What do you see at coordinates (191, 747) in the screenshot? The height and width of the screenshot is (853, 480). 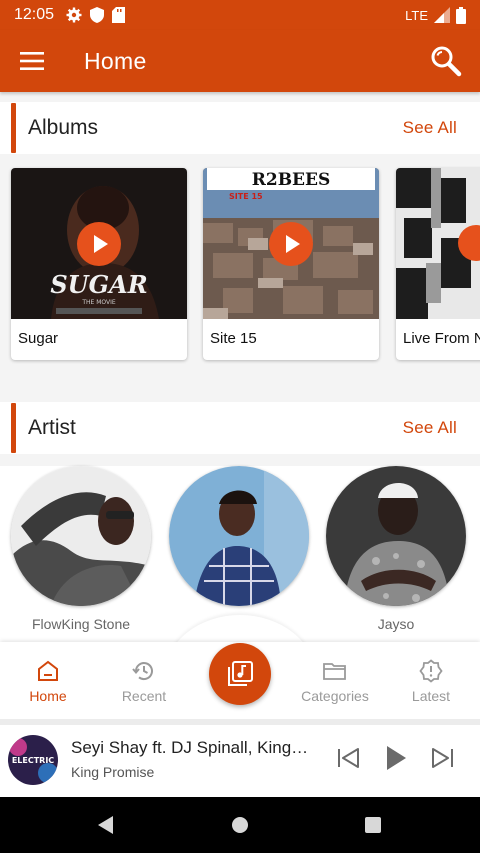 I see `player-track-title: Seyi Shay ft. DJ Spinall, King Promise` at bounding box center [191, 747].